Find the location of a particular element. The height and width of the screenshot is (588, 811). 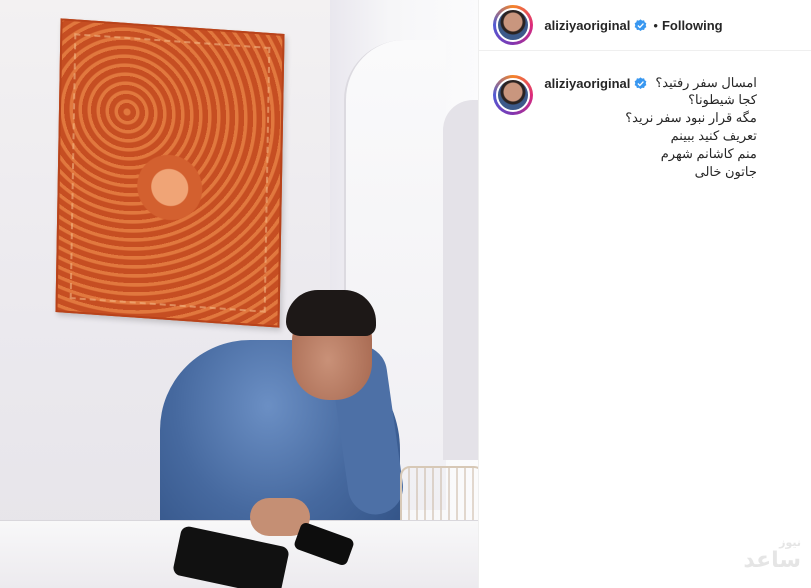

caption-title-row: aliziyaoriginal امسال سفر رفتید؟ is located at coordinates (650, 83).